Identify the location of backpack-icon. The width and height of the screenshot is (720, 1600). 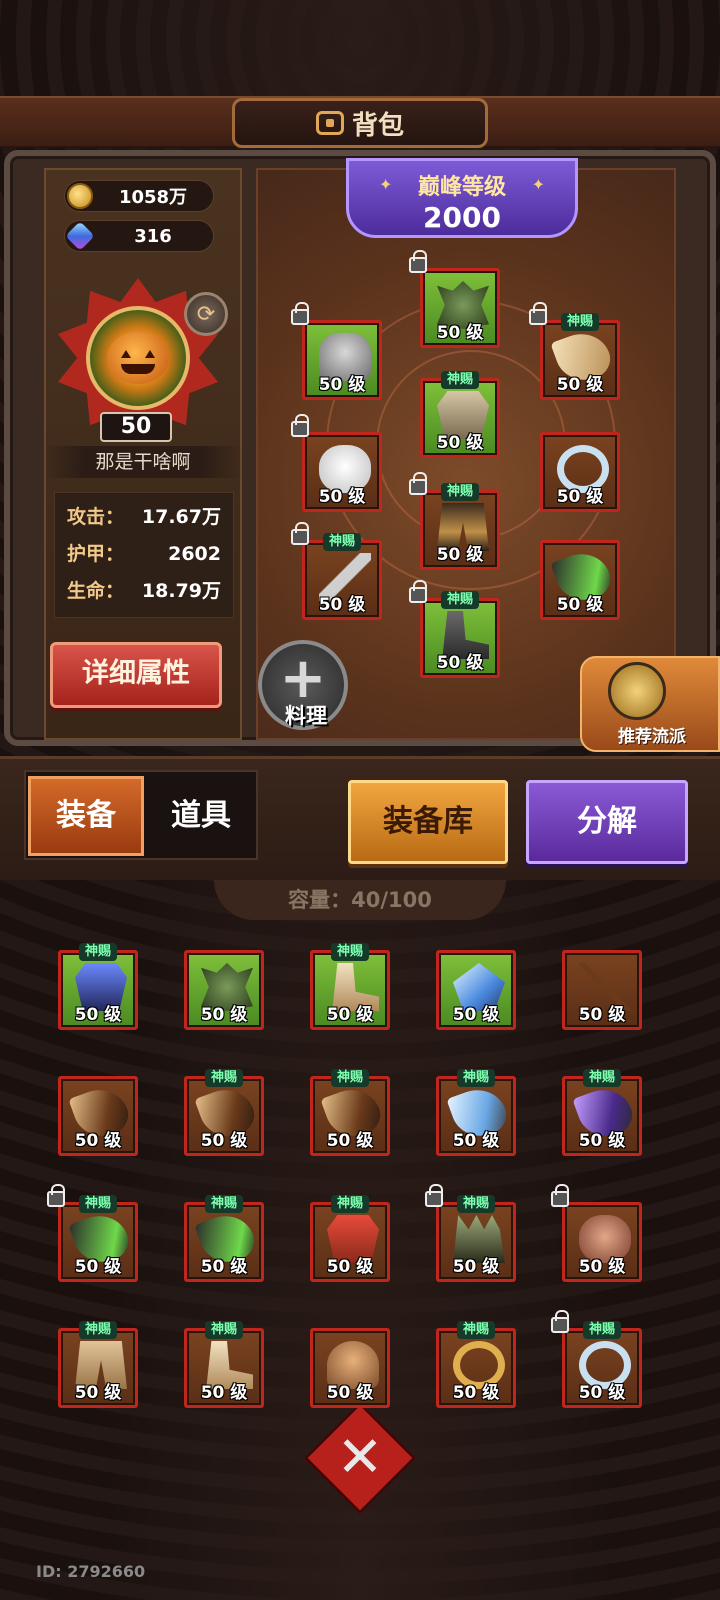
(329, 123).